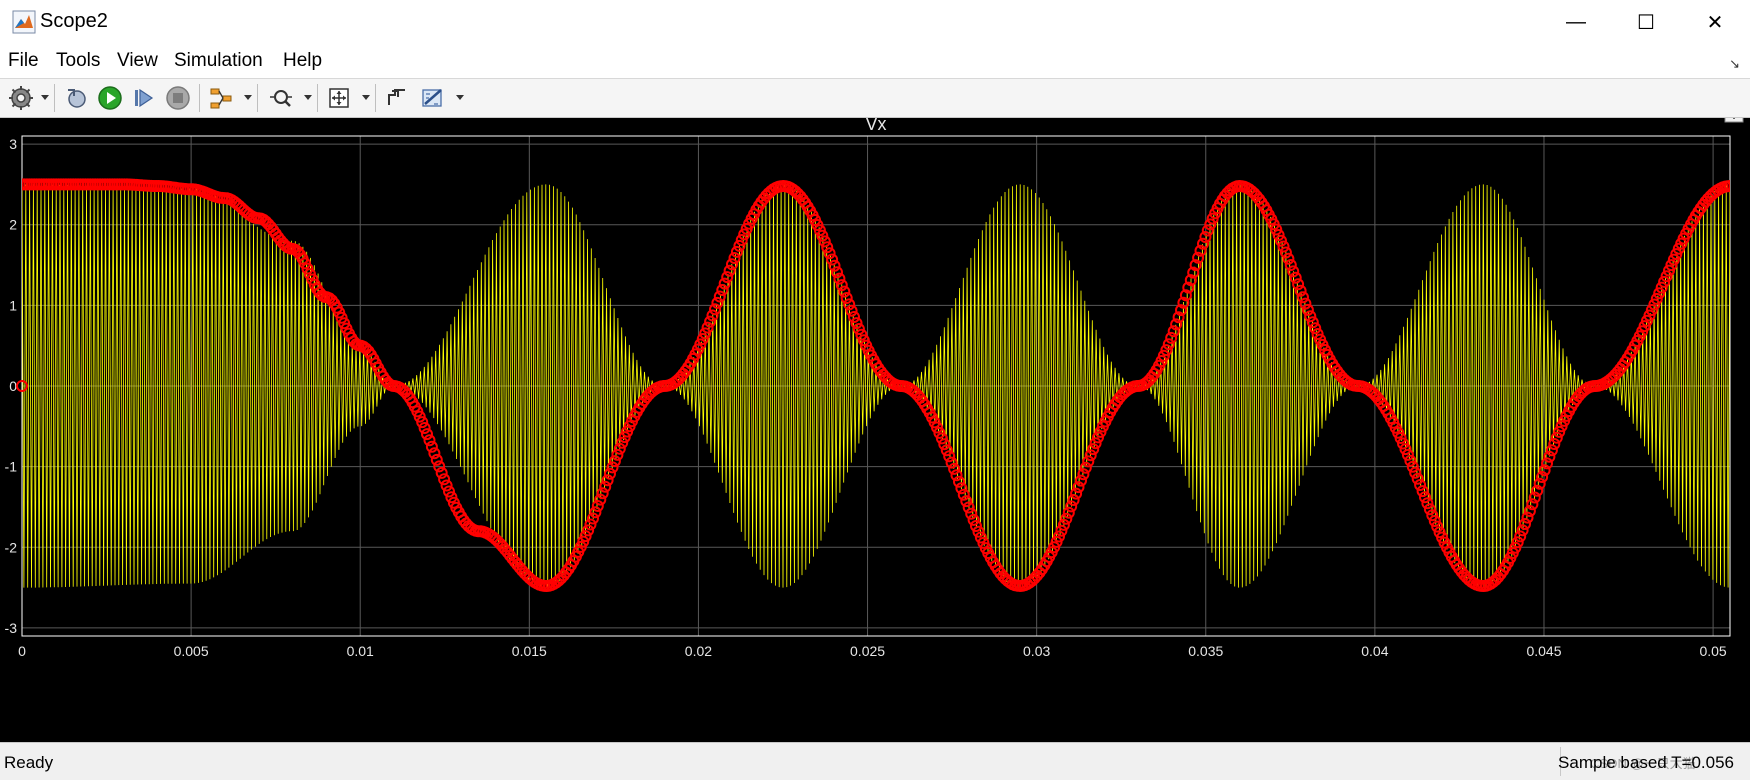 The image size is (1750, 780). Describe the element at coordinates (24, 22) in the screenshot. I see `matlab-icon` at that location.